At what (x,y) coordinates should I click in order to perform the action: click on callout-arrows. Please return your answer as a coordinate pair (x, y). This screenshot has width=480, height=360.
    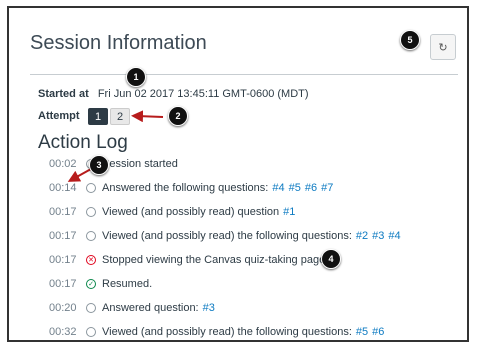
    Looking at the image, I should click on (115, 146).